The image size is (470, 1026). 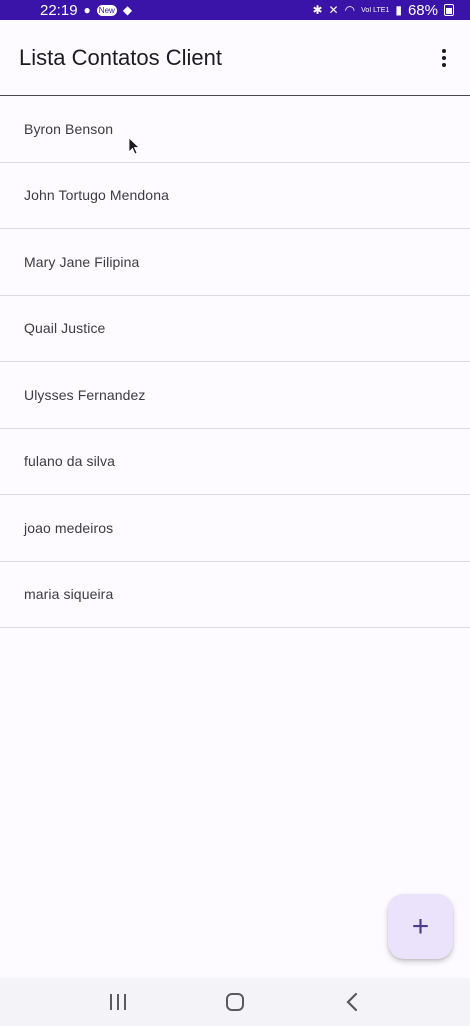 I want to click on contact-name: Quail Justice, so click(x=65, y=328).